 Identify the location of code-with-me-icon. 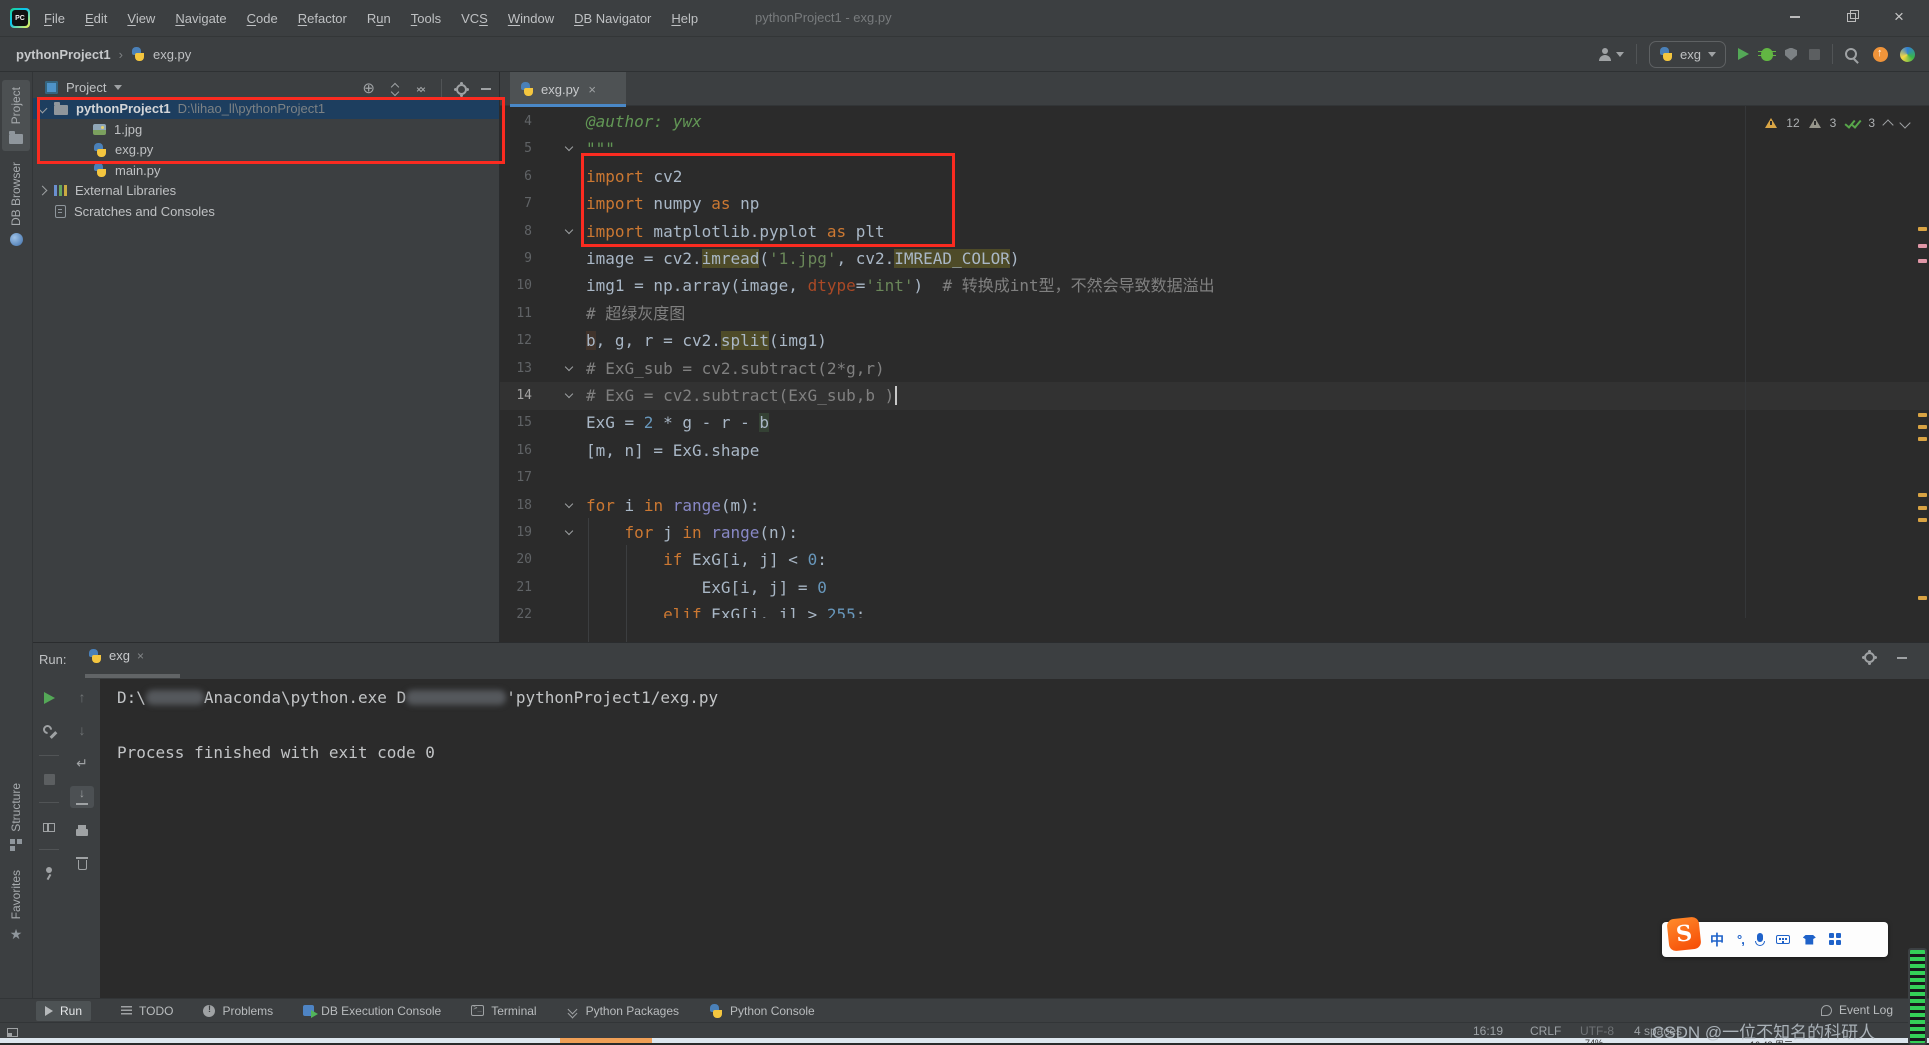
(1907, 54).